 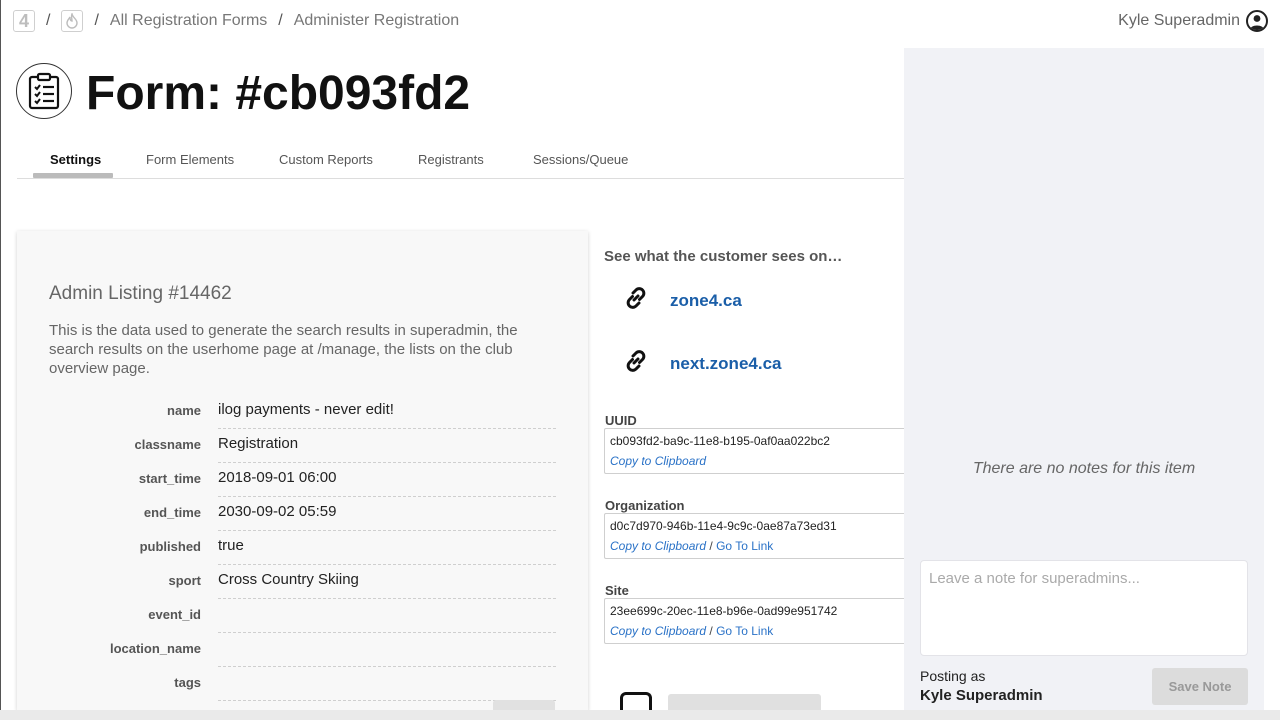 I want to click on organization-go-link: Go To Link, so click(x=744, y=546).